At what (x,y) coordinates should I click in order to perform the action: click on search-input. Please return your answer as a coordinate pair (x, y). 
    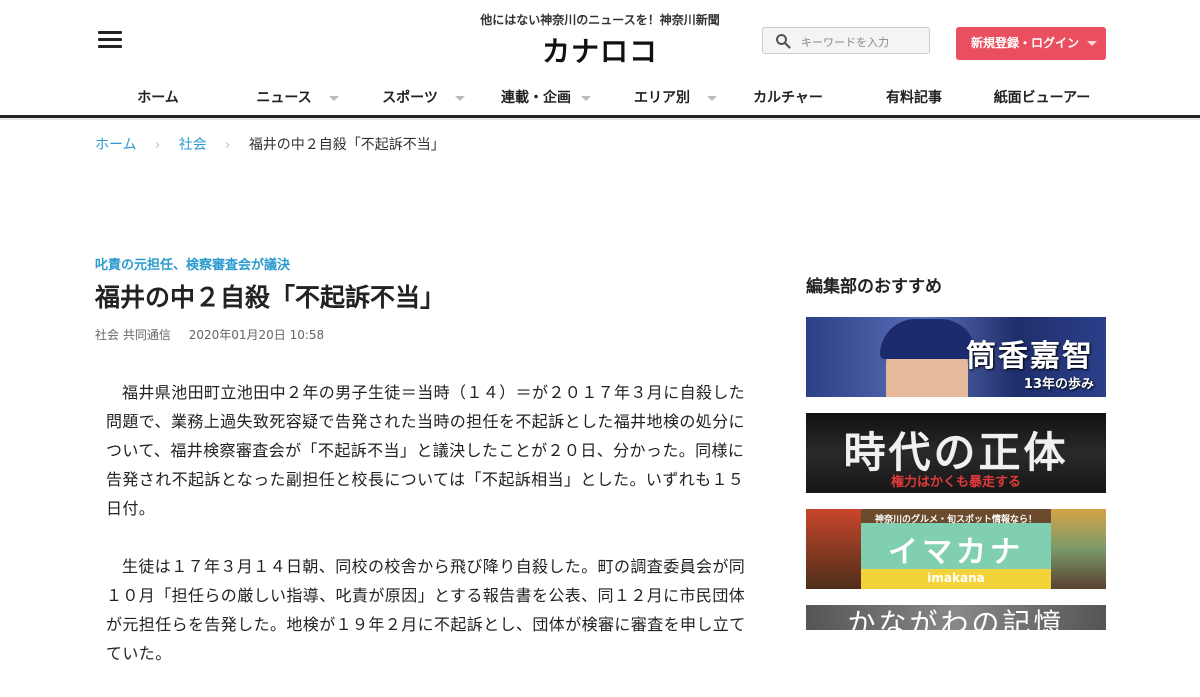
    Looking at the image, I should click on (861, 42).